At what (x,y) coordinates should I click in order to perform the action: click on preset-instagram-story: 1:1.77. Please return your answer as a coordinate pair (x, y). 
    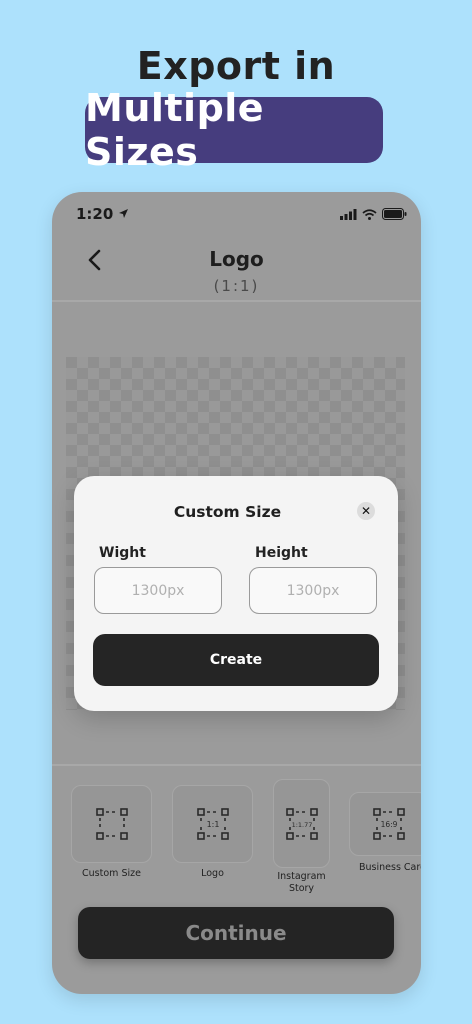
    Looking at the image, I should click on (301, 823).